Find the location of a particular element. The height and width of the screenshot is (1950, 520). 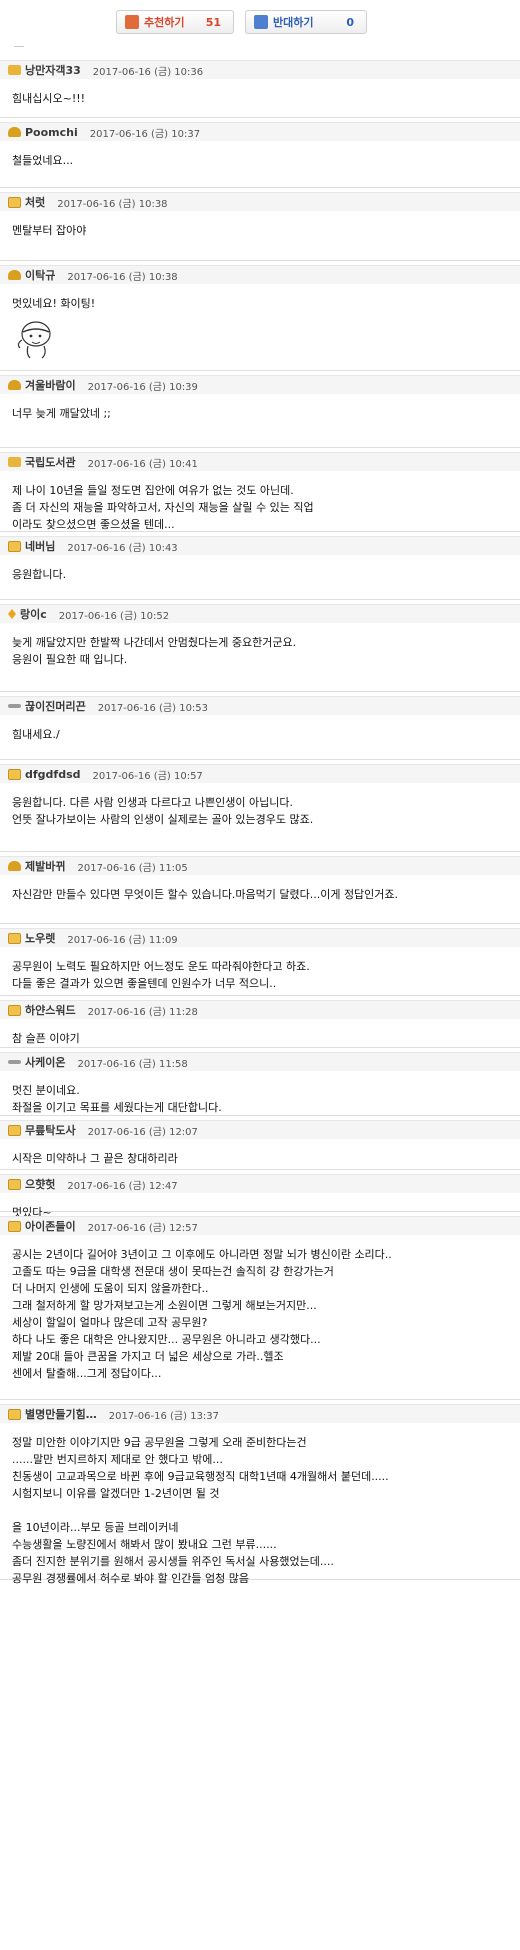

comment-body: 힘내세요./ is located at coordinates (261, 734).